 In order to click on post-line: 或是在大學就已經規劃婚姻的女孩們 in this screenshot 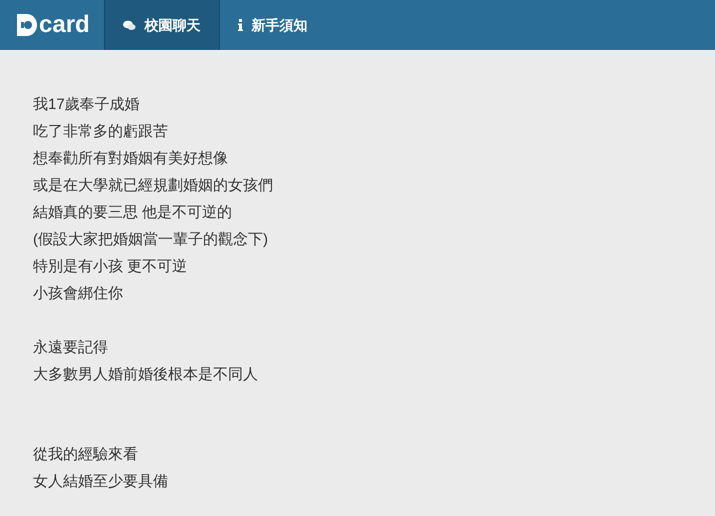, I will do `click(153, 186)`.